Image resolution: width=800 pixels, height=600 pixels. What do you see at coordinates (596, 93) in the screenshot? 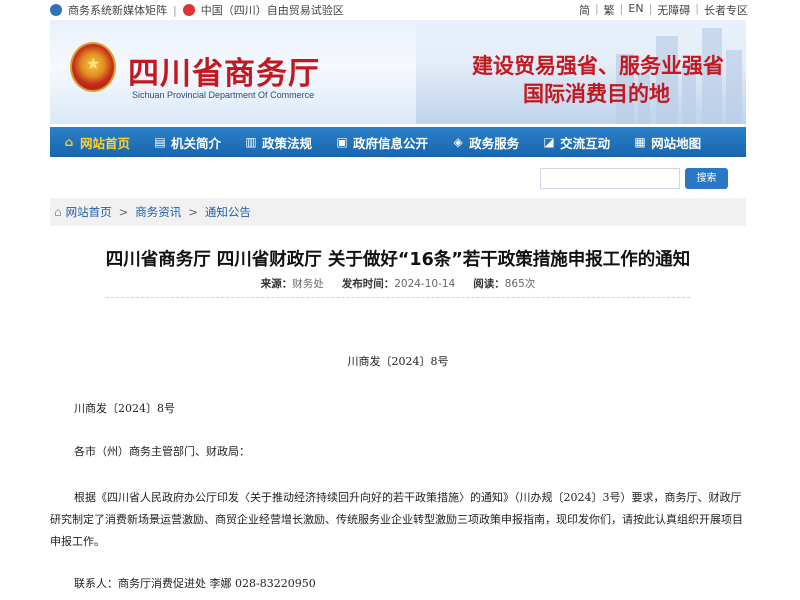
I see `slogan-line-2: 国际消费目的地` at bounding box center [596, 93].